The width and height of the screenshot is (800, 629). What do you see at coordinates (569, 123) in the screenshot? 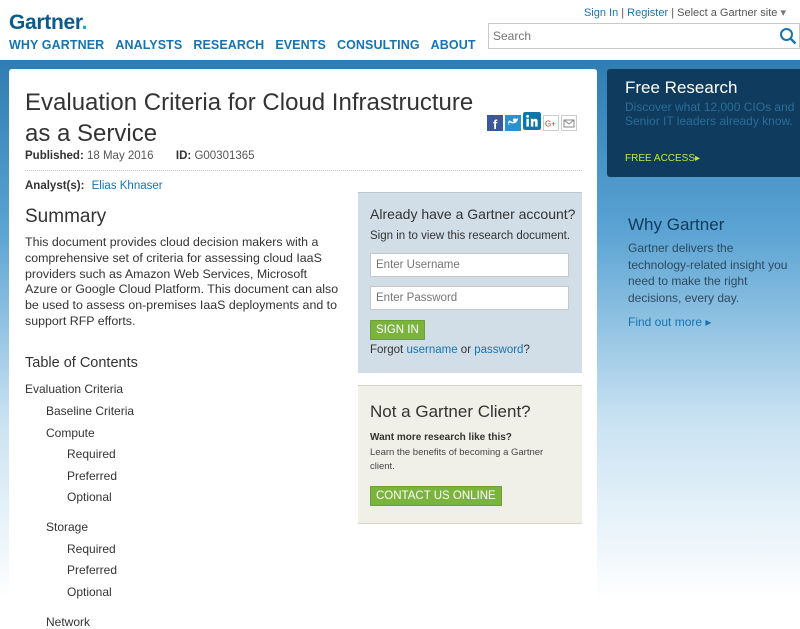
I see `email-icon` at bounding box center [569, 123].